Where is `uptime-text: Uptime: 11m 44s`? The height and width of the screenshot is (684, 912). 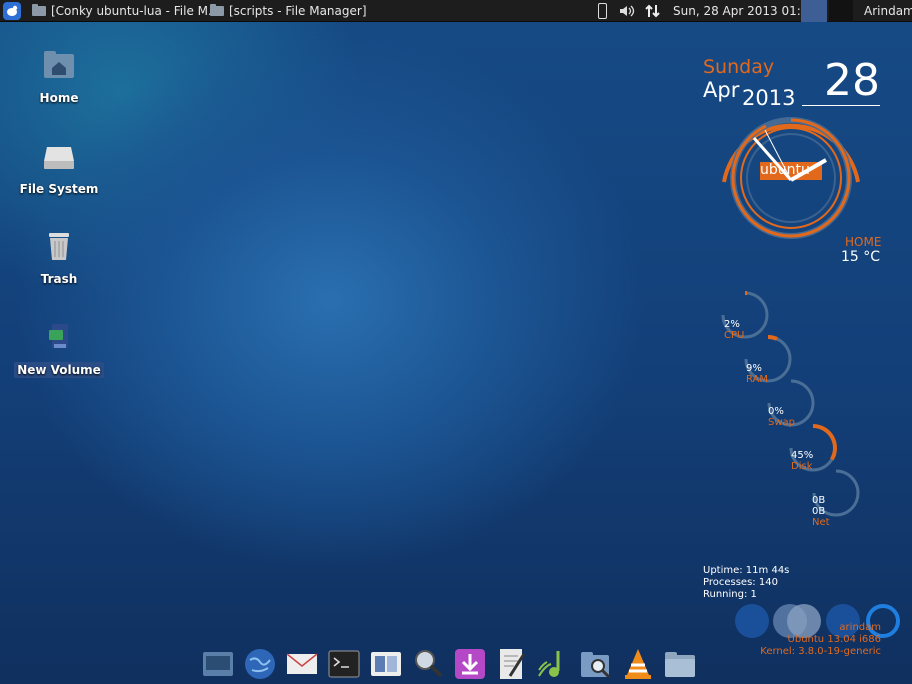
uptime-text: Uptime: 11m 44s is located at coordinates (746, 570).